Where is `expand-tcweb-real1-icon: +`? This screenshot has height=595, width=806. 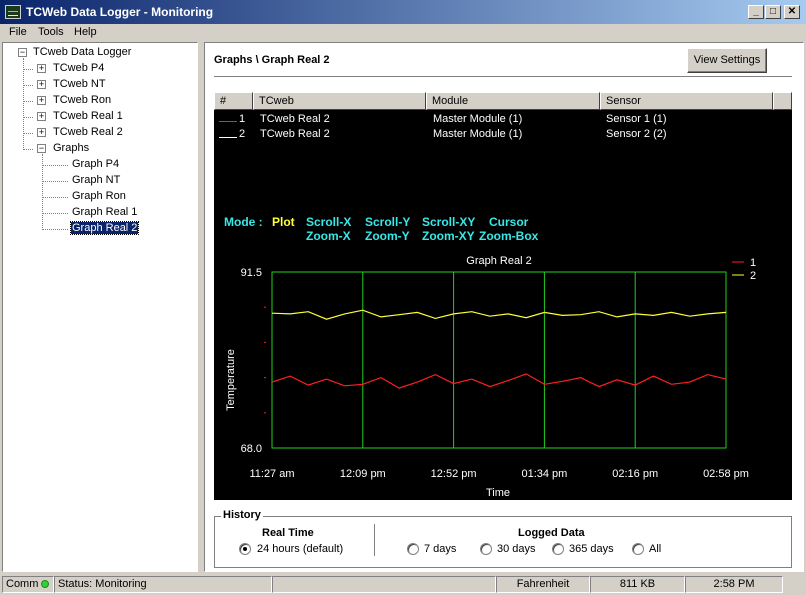 expand-tcweb-real1-icon: + is located at coordinates (41, 116).